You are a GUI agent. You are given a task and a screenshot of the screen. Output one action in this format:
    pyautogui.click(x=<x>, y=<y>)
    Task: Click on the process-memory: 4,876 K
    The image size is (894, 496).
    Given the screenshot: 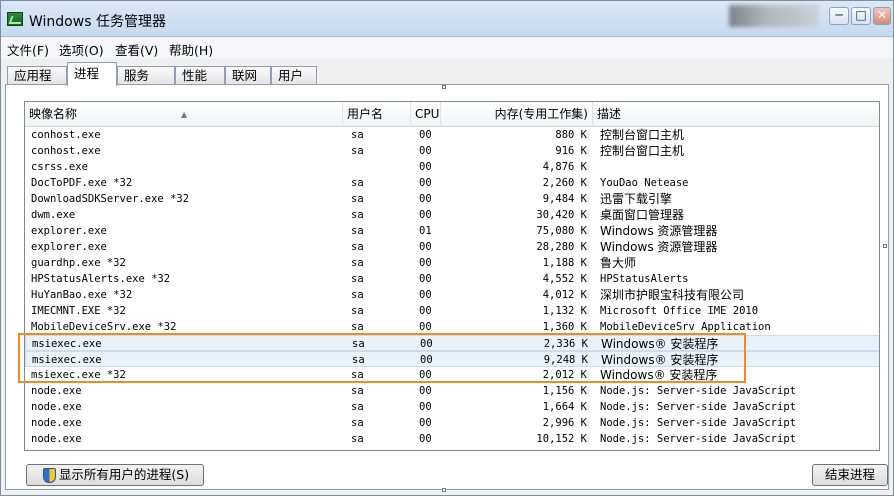 What is the action you would take?
    pyautogui.click(x=564, y=167)
    